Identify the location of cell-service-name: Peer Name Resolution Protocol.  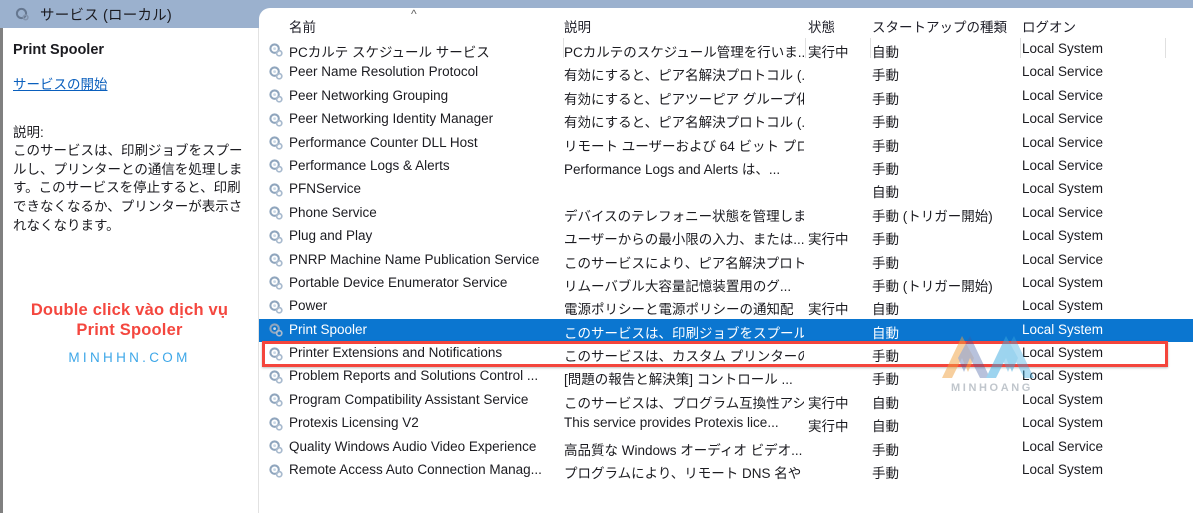
(384, 72).